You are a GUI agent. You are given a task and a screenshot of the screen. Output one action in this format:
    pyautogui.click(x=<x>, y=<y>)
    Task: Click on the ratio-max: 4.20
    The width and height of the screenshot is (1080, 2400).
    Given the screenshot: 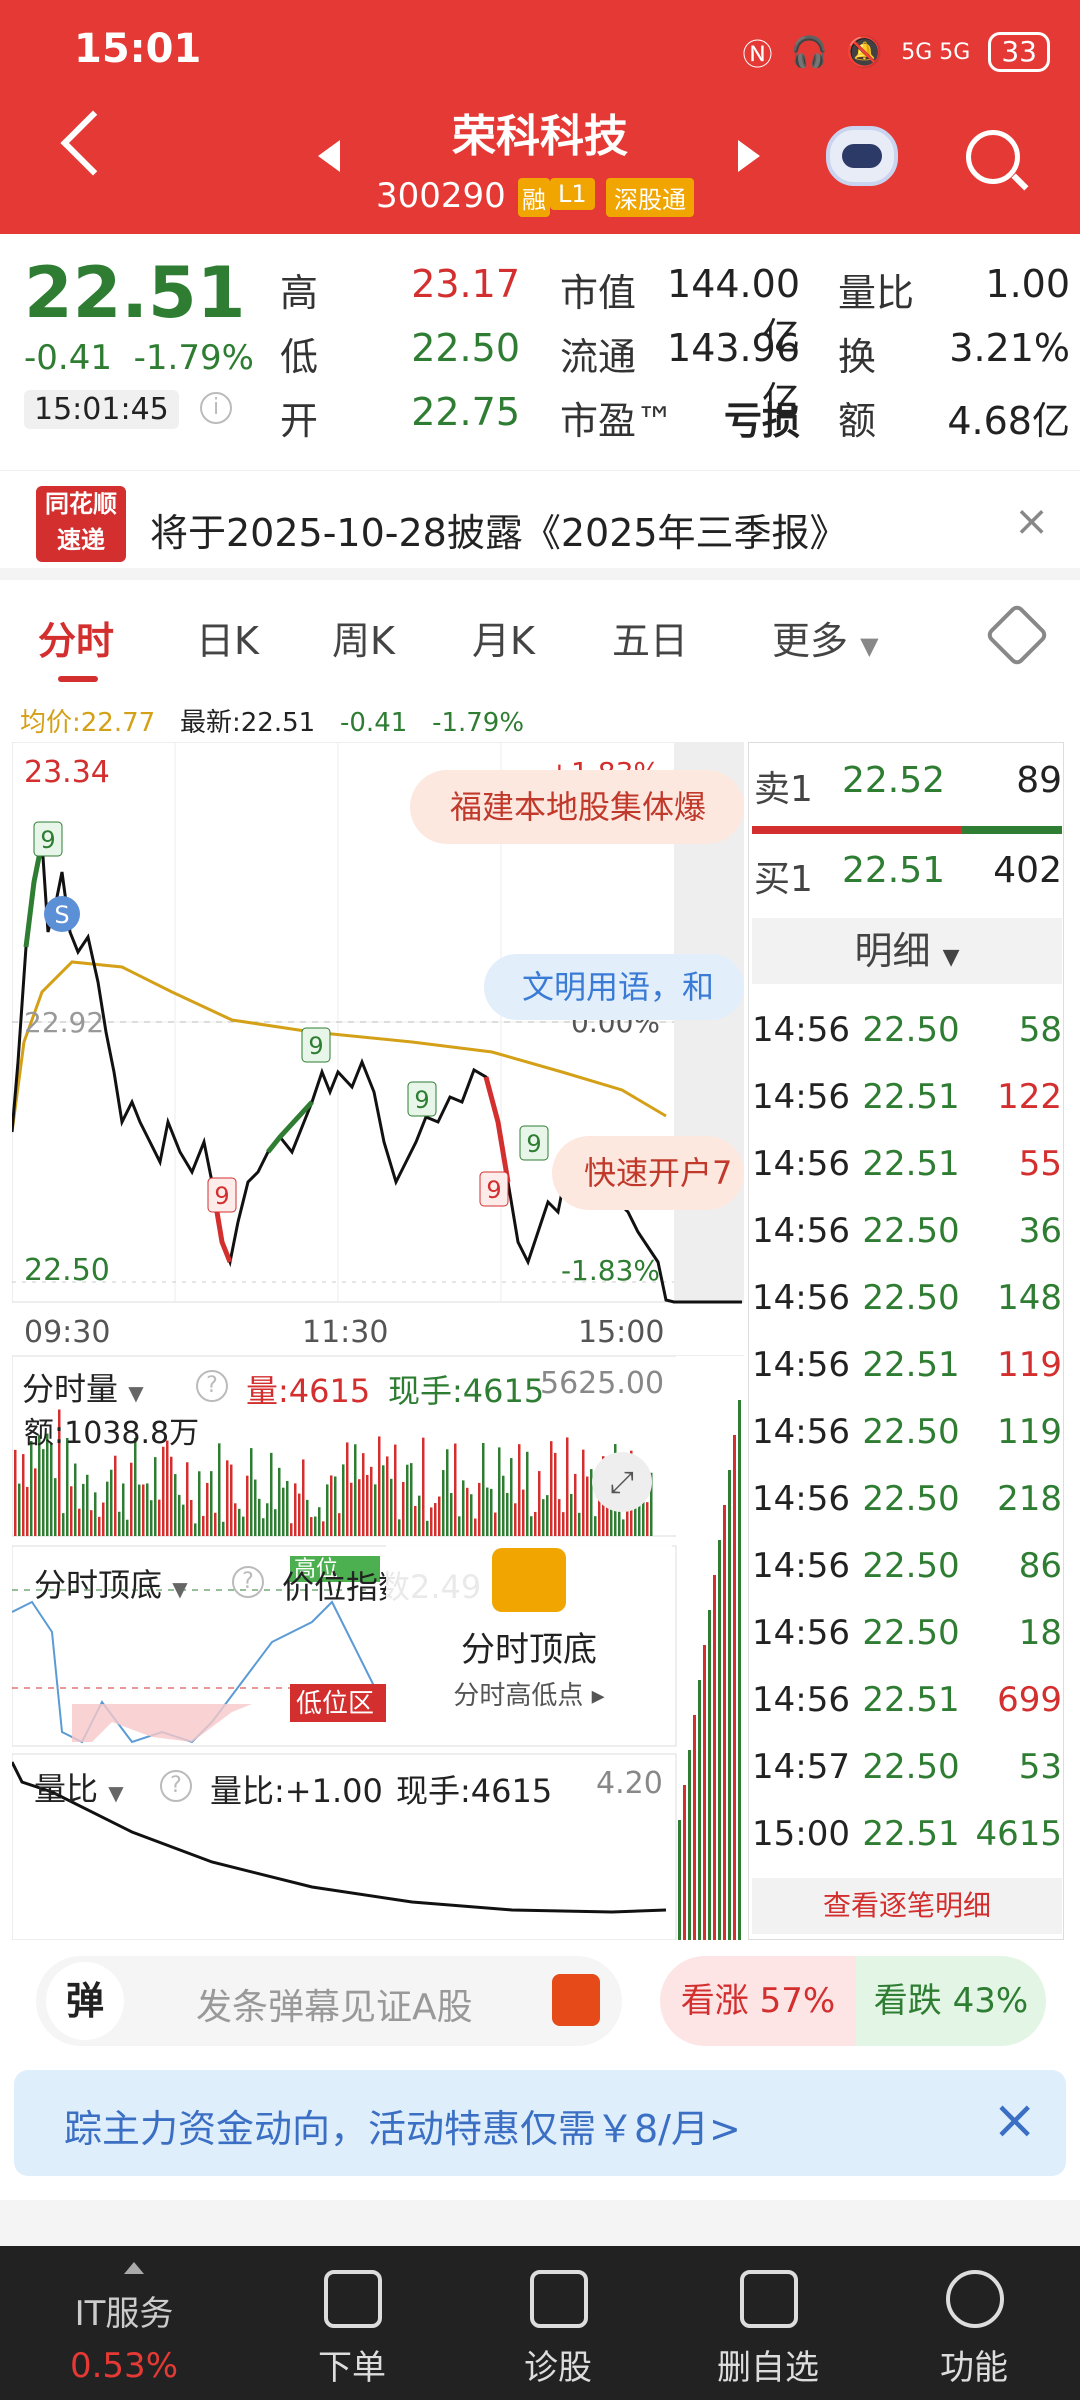 What is the action you would take?
    pyautogui.click(x=629, y=1783)
    